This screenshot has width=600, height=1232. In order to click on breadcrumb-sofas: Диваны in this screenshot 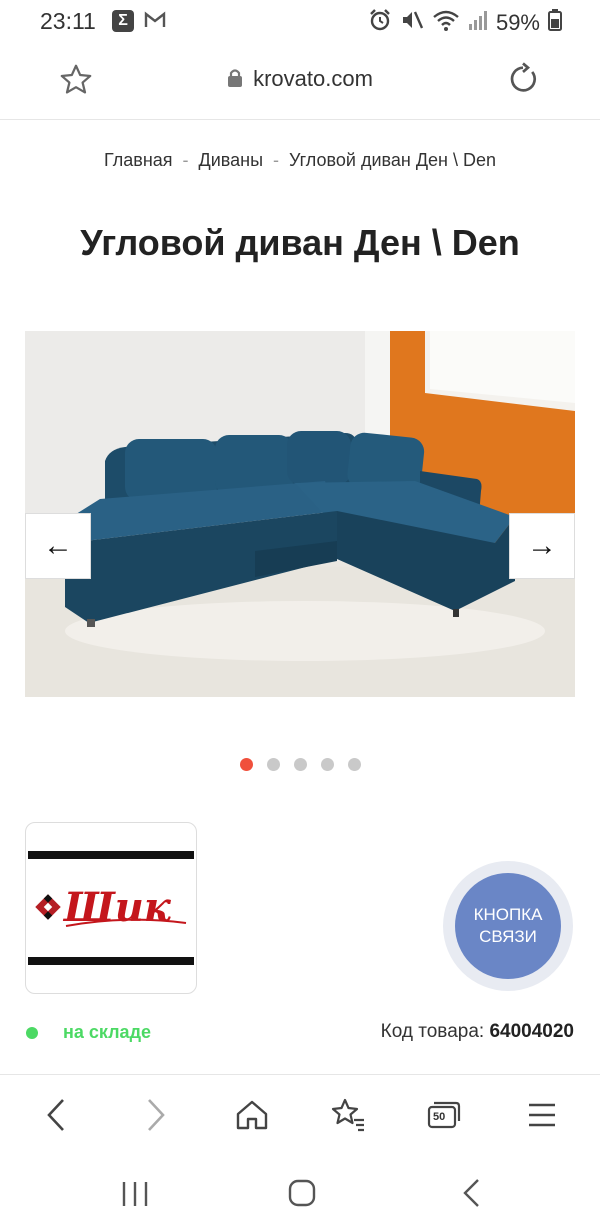, I will do `click(231, 160)`.